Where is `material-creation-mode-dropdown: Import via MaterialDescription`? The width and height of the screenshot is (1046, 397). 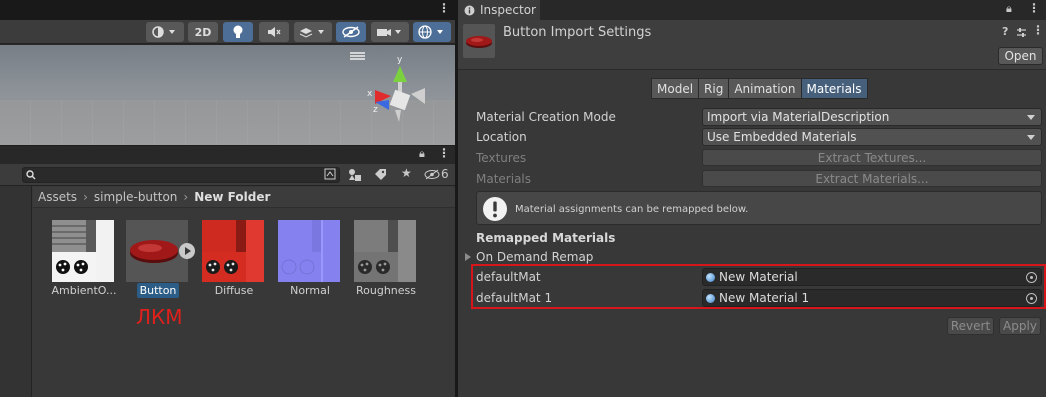 material-creation-mode-dropdown: Import via MaterialDescription is located at coordinates (872, 117).